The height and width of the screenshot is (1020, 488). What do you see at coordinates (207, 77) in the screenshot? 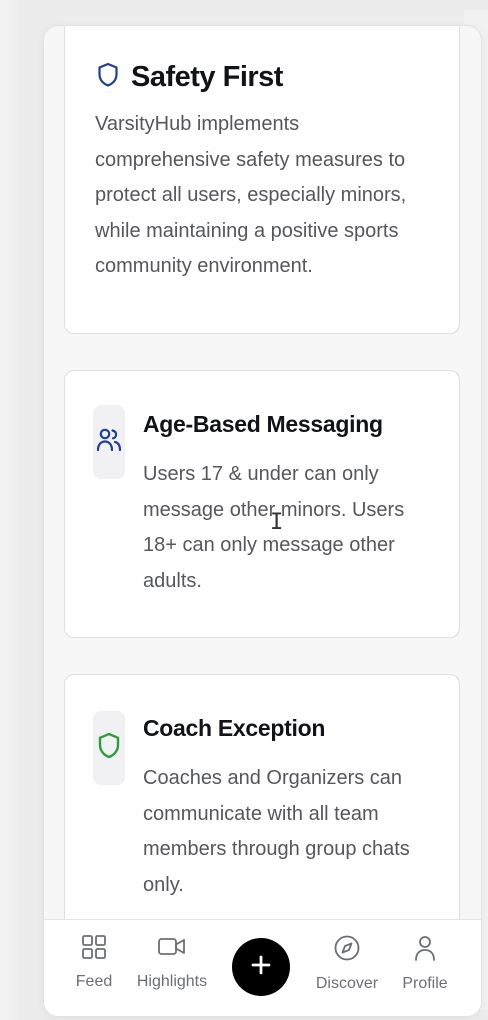
I see `safety-title: Safety First` at bounding box center [207, 77].